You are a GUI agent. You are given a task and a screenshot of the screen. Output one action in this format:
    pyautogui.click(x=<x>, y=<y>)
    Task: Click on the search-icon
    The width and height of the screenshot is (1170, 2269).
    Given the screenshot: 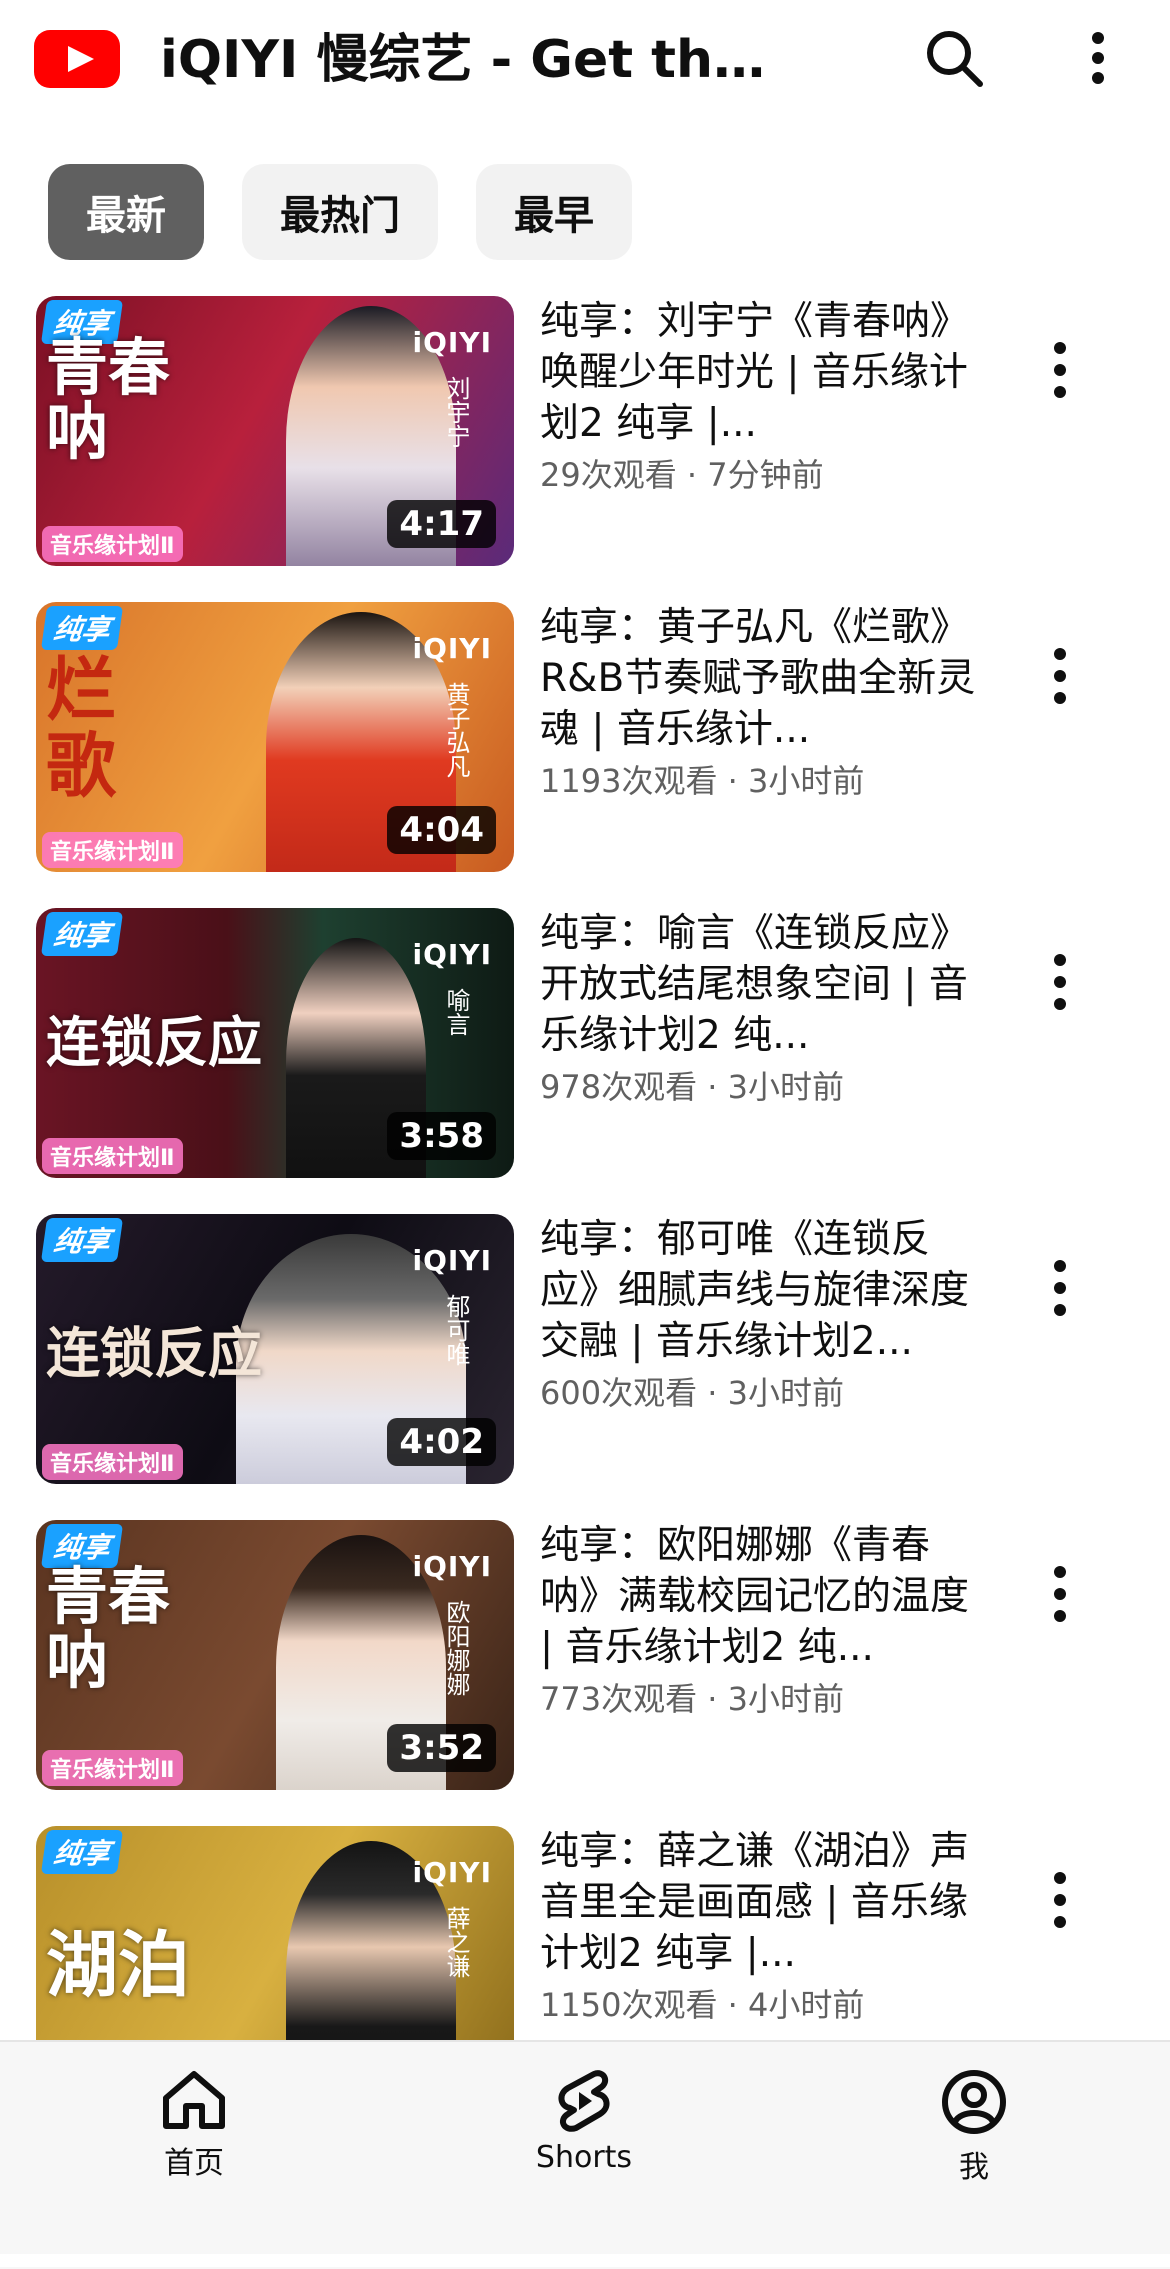 What is the action you would take?
    pyautogui.click(x=954, y=58)
    